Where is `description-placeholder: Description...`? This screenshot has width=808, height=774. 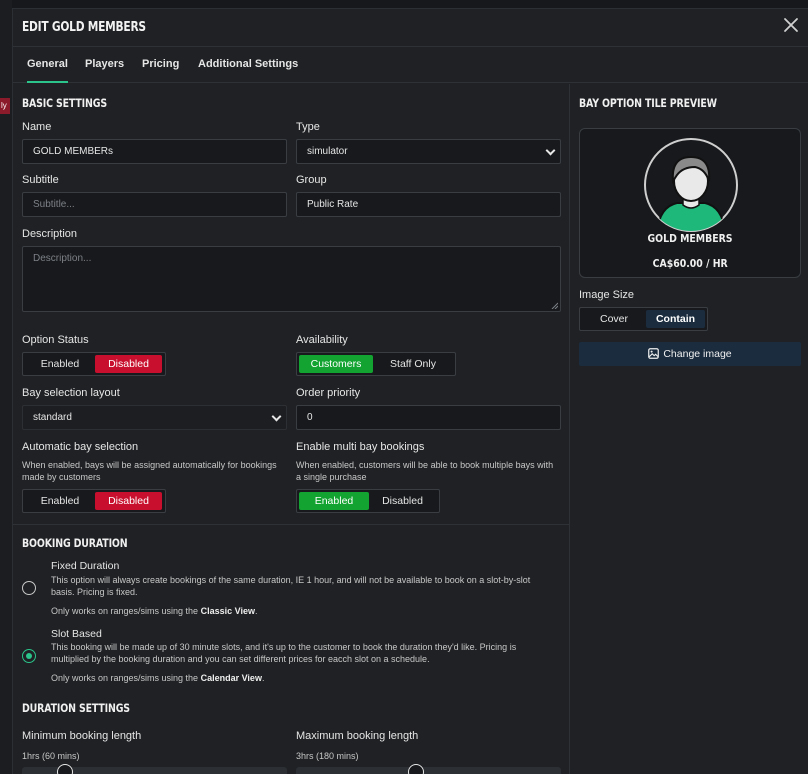 description-placeholder: Description... is located at coordinates (62, 258).